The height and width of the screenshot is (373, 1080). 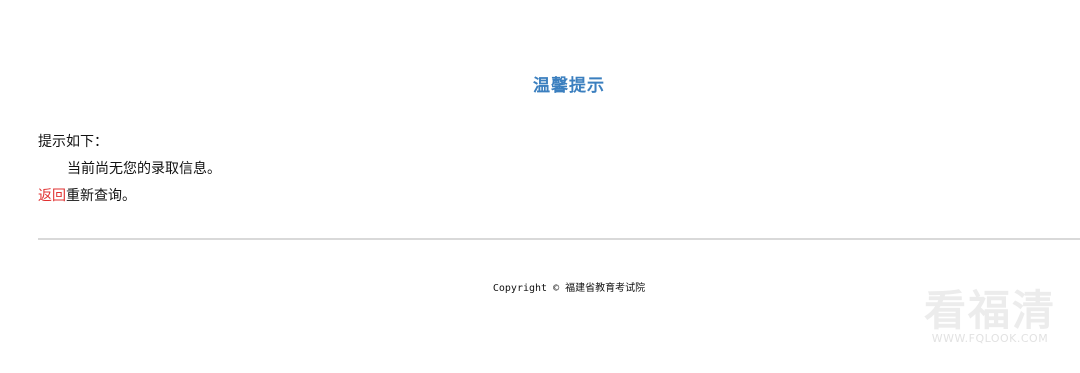 I want to click on back-line: 返回重新查询。, so click(x=87, y=196).